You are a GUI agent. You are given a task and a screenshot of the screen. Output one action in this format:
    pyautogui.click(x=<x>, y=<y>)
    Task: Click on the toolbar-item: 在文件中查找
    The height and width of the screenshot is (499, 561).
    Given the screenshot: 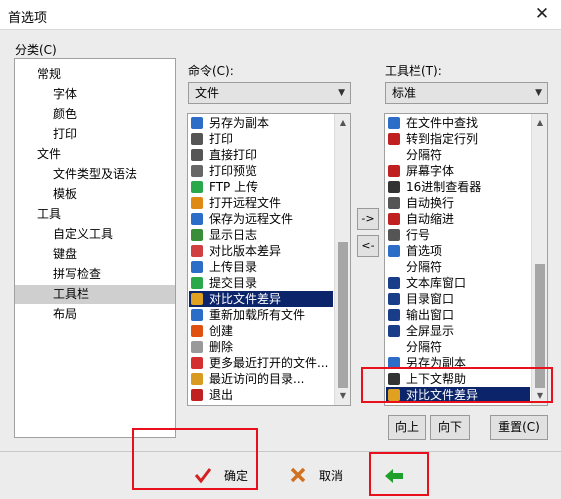 What is the action you would take?
    pyautogui.click(x=458, y=123)
    